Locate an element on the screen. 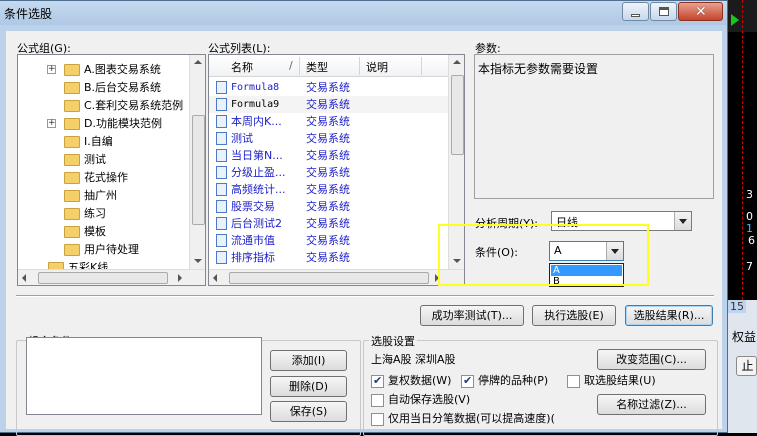 The width and height of the screenshot is (757, 436). table-row: 本周内K... 交易系统 is located at coordinates (329, 121).